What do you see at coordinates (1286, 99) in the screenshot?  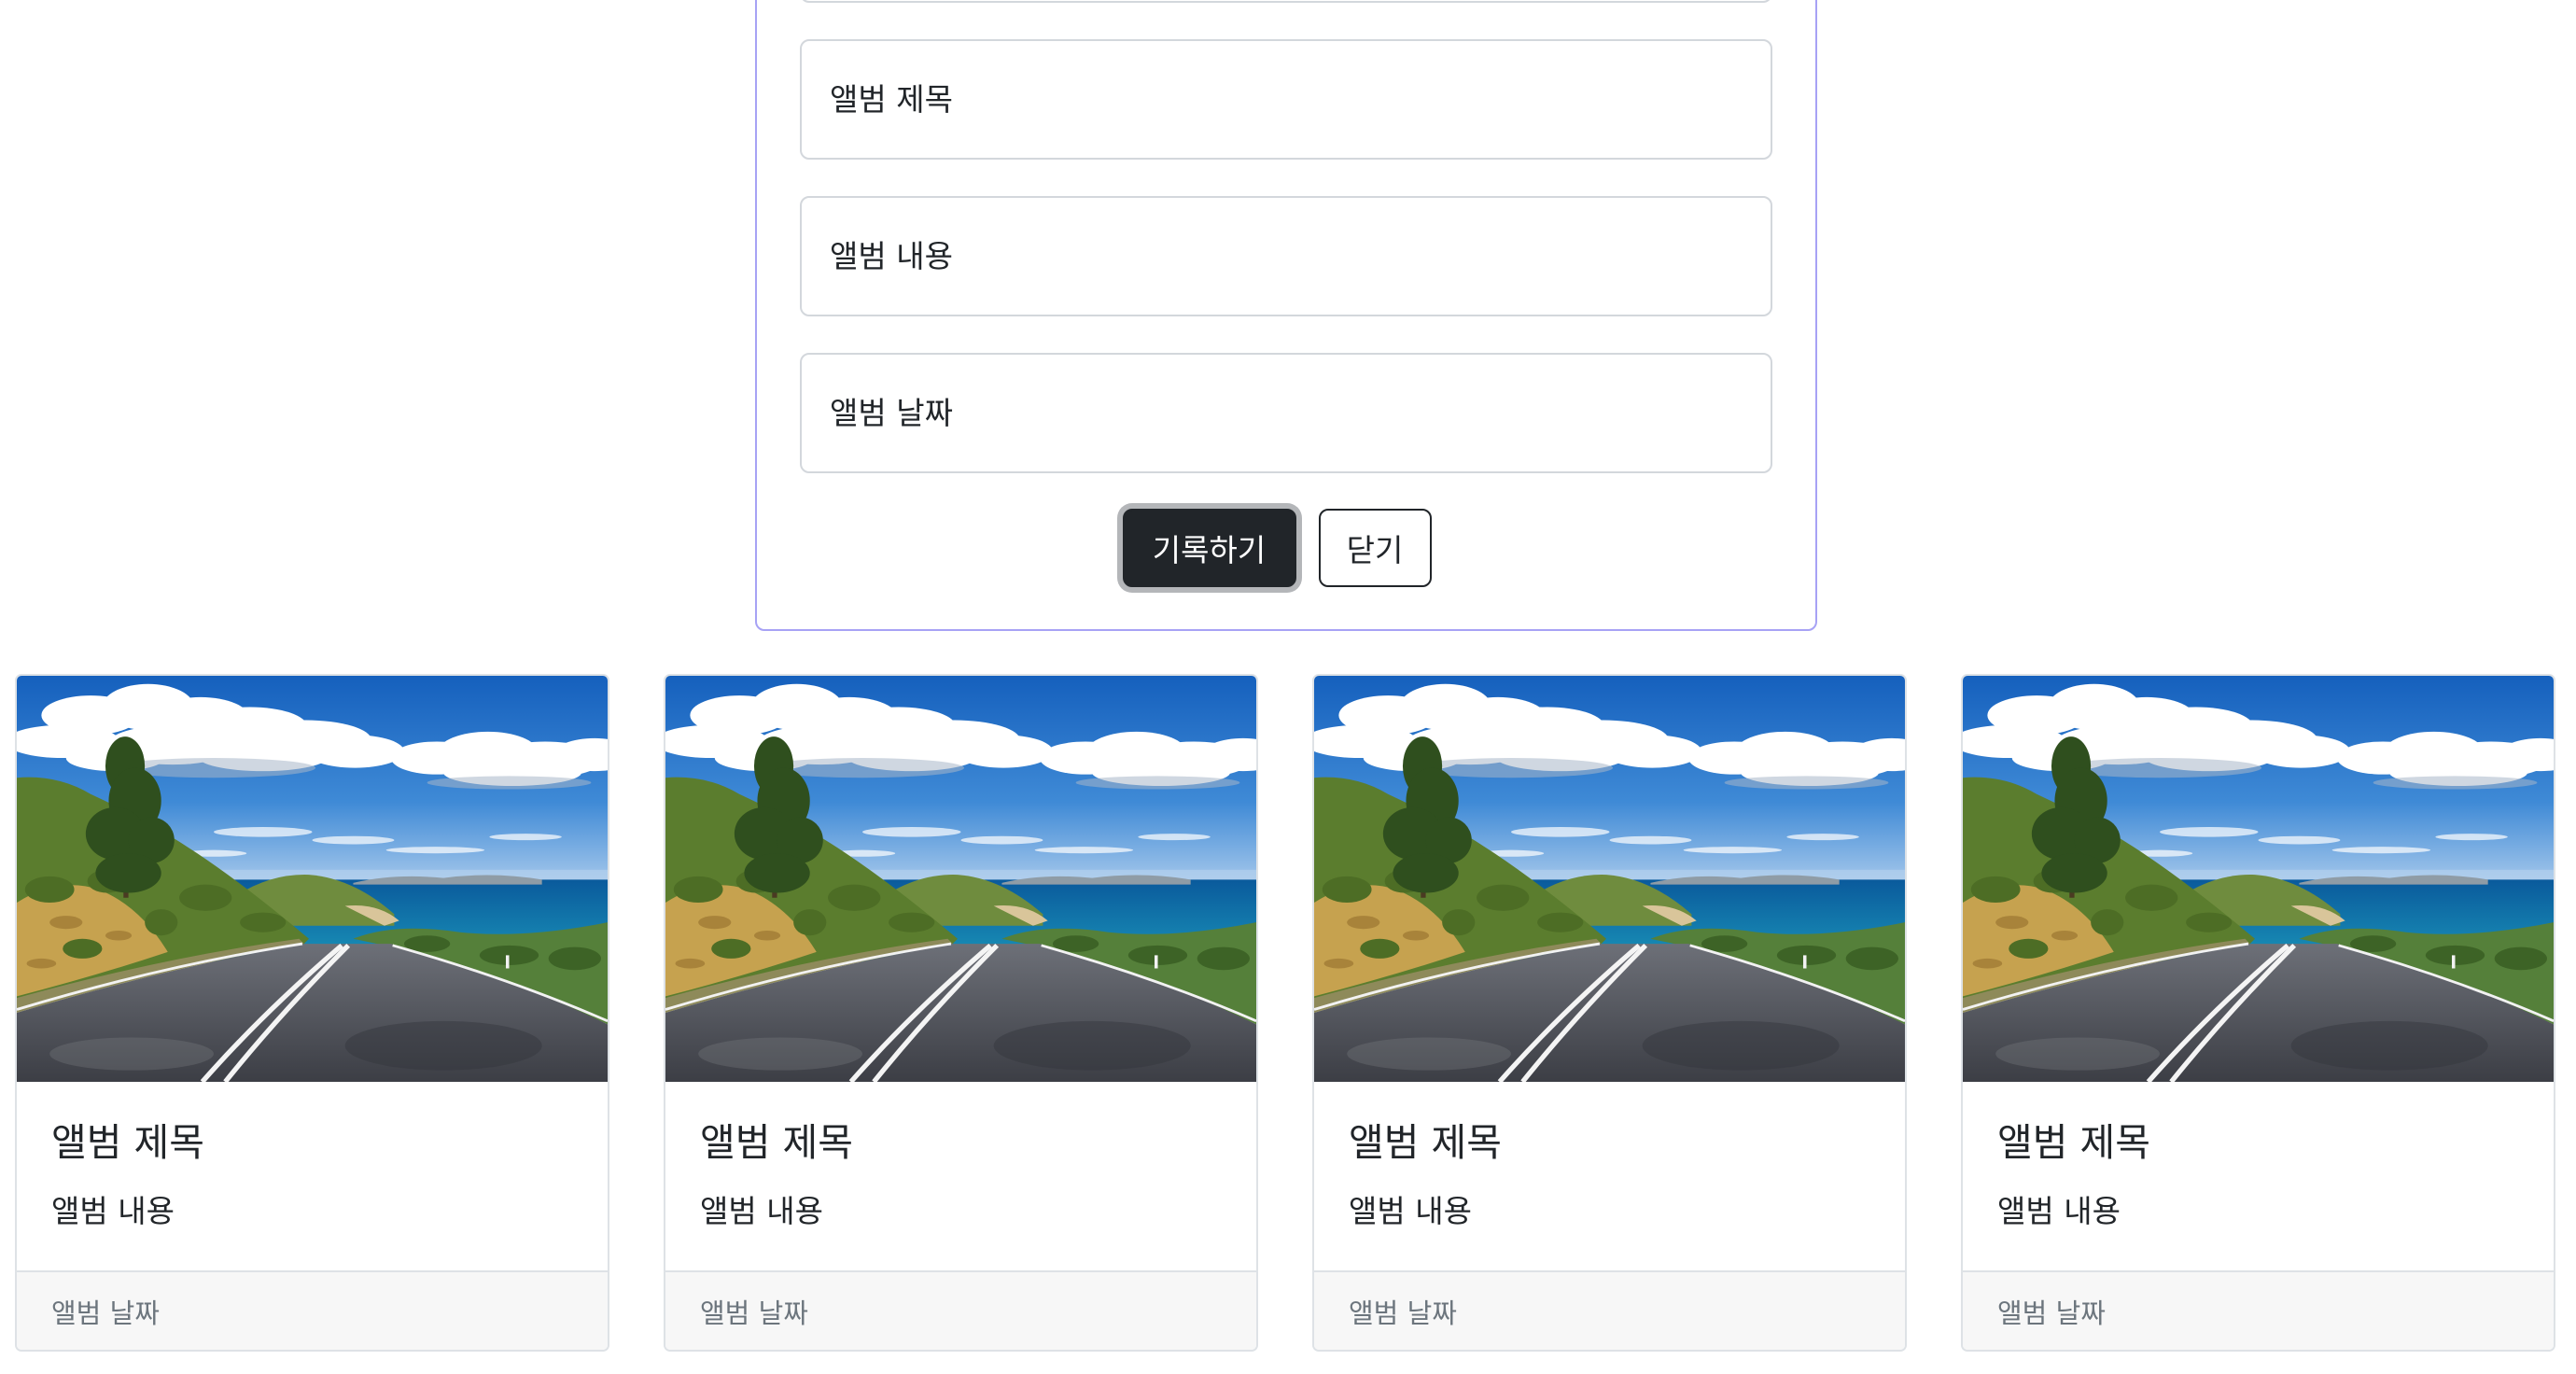 I see `album-title-input` at bounding box center [1286, 99].